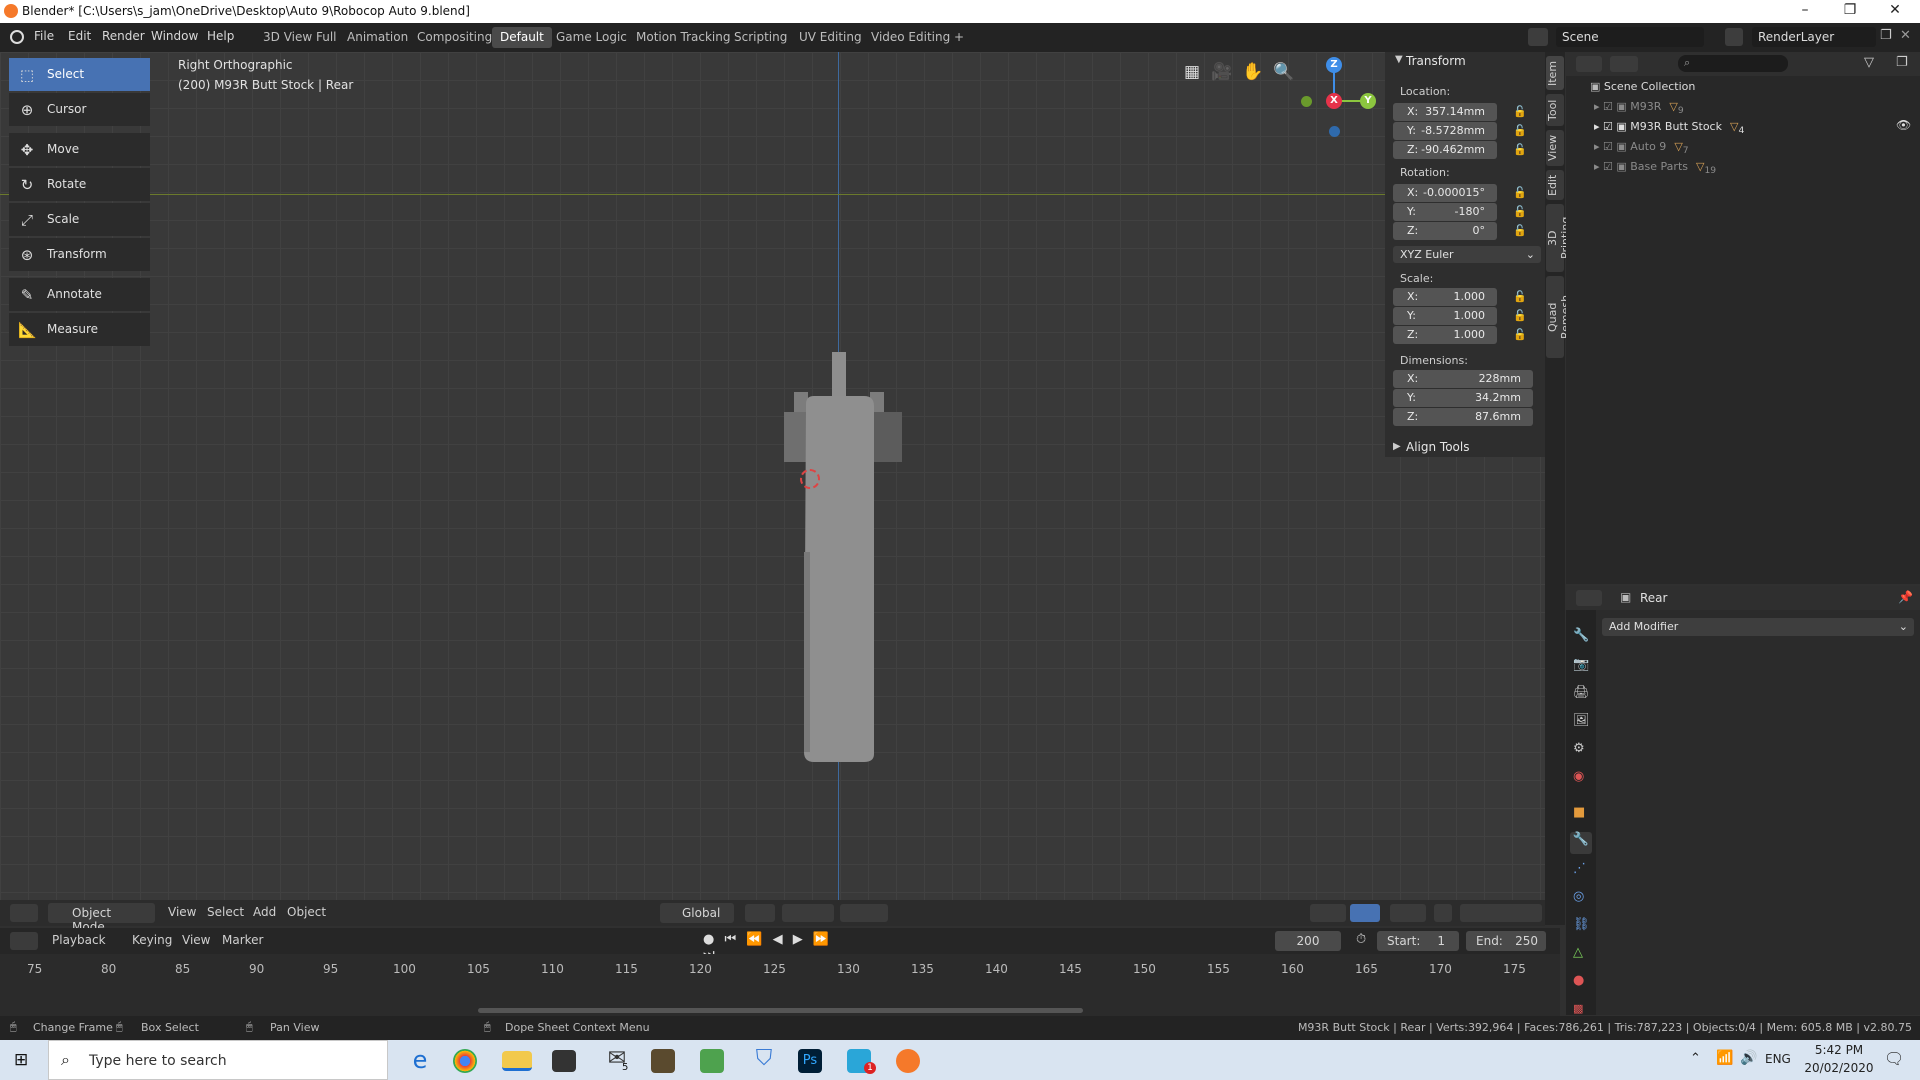 The height and width of the screenshot is (1080, 1920). Describe the element at coordinates (1334, 101) in the screenshot. I see `gizmo-x: X` at that location.